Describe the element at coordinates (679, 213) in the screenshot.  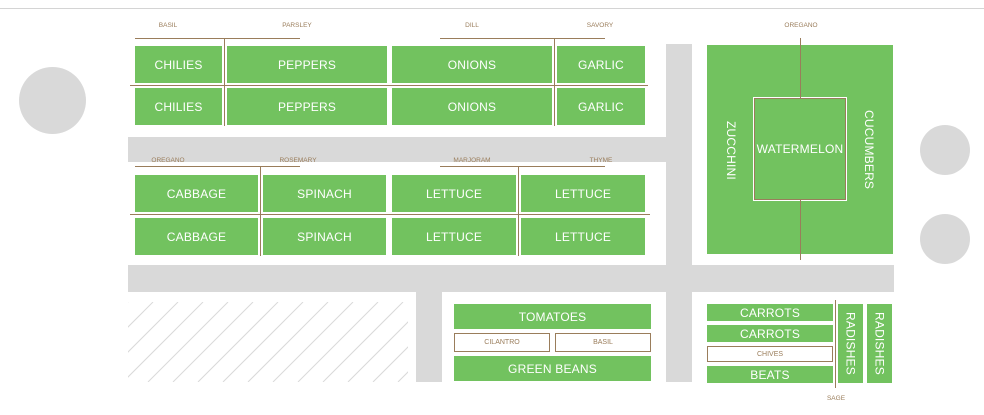
I see `path-vertical-center` at that location.